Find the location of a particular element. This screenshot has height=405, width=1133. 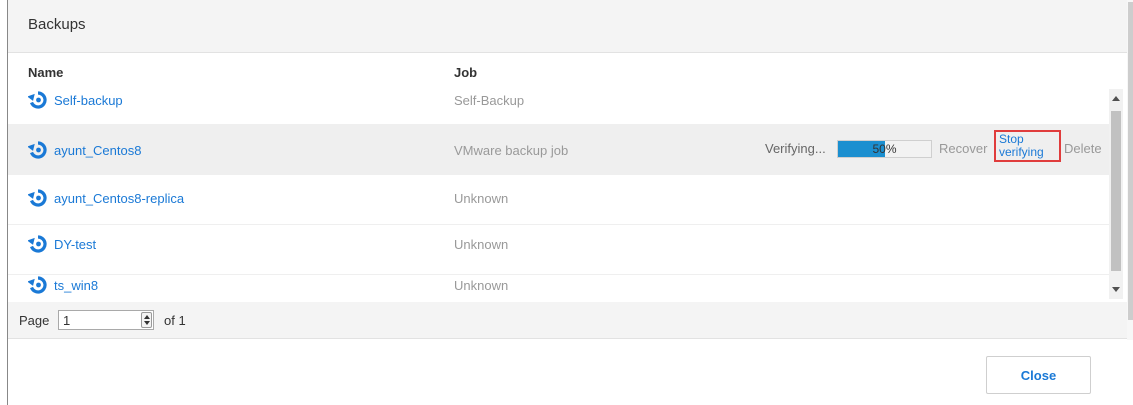

backup-name: ayunt_Centos8 is located at coordinates (98, 150).